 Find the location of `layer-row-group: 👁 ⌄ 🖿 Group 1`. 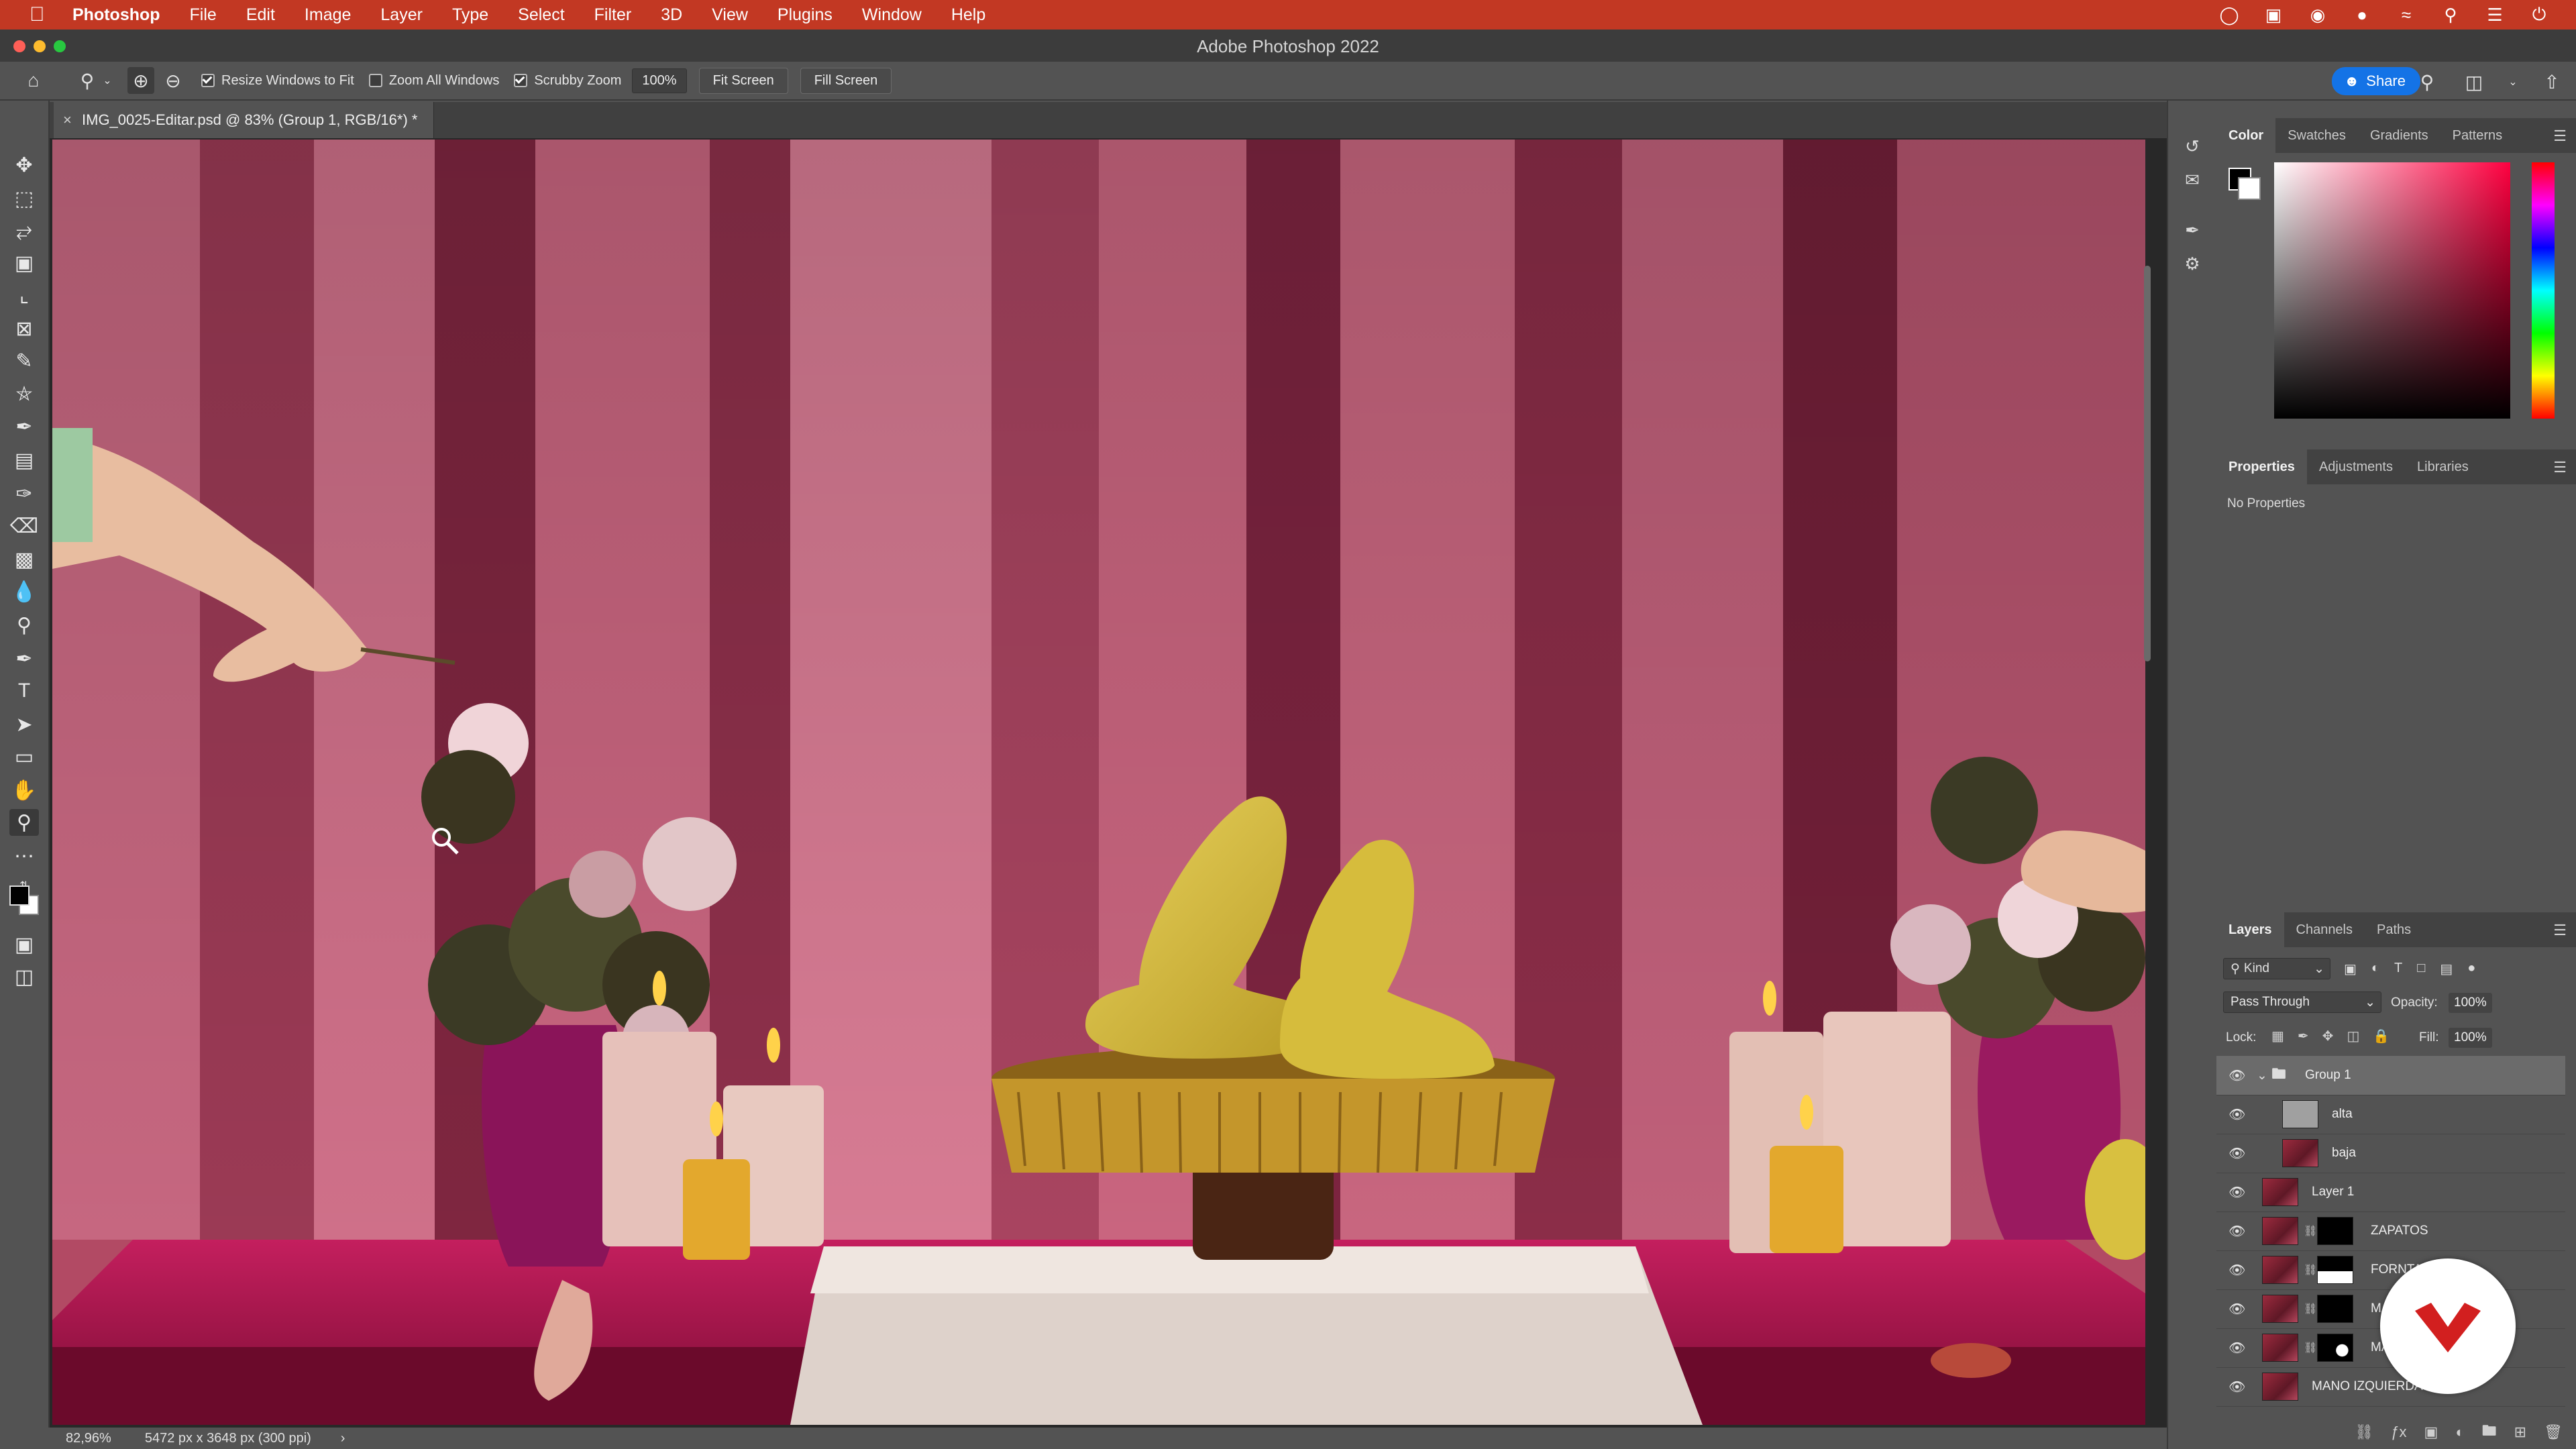

layer-row-group: 👁 ⌄ 🖿 Group 1 is located at coordinates (2390, 1075).